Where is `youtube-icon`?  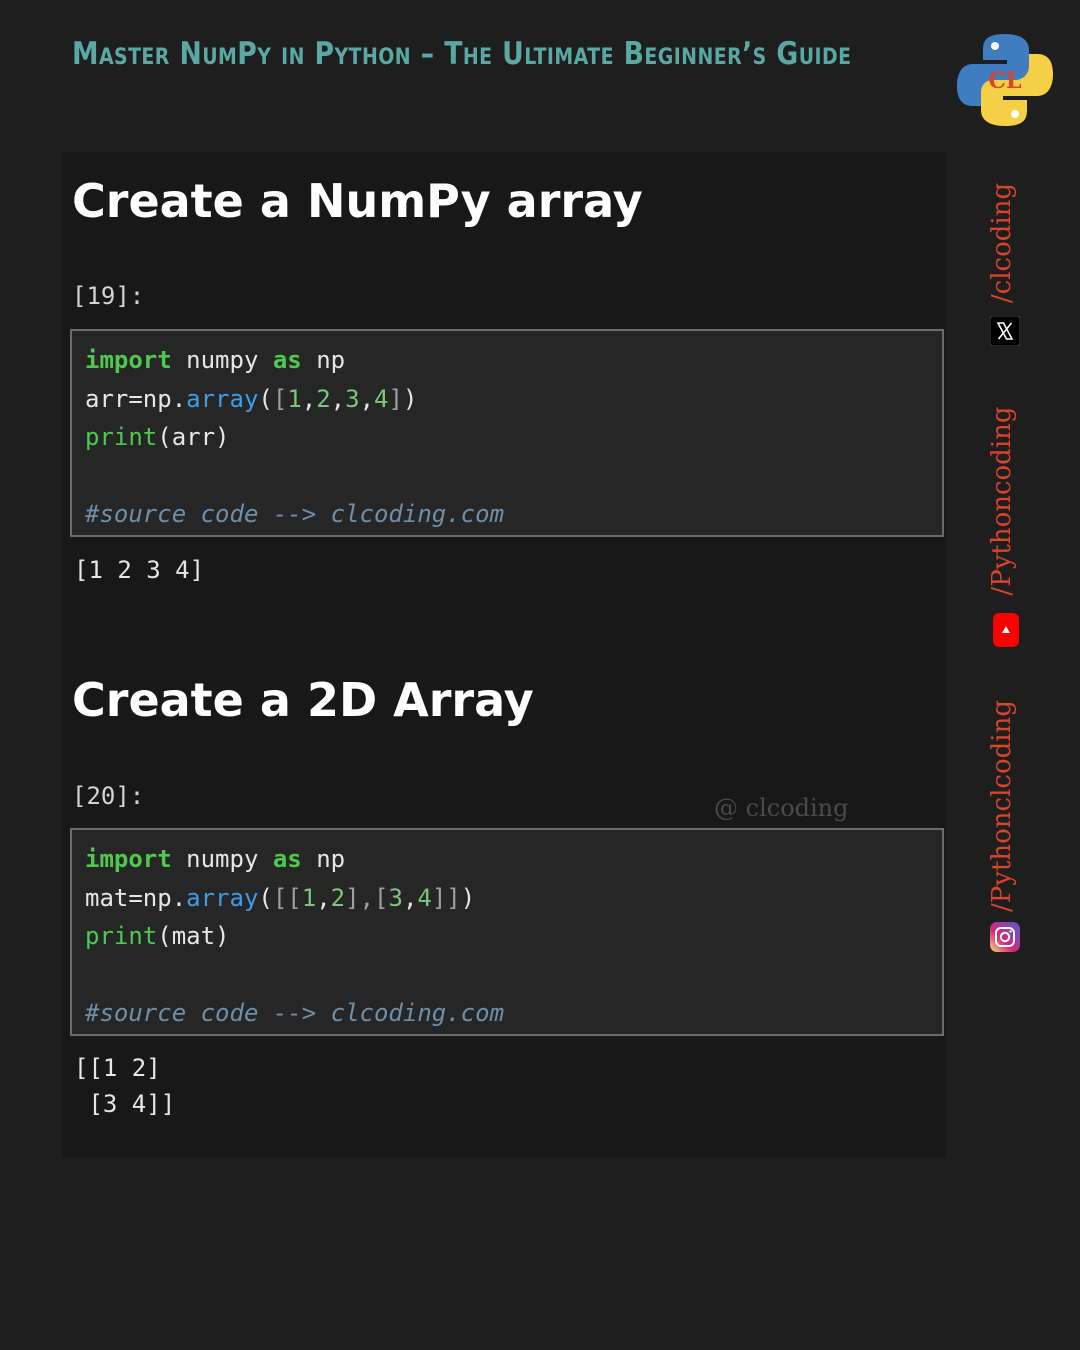
youtube-icon is located at coordinates (1006, 630).